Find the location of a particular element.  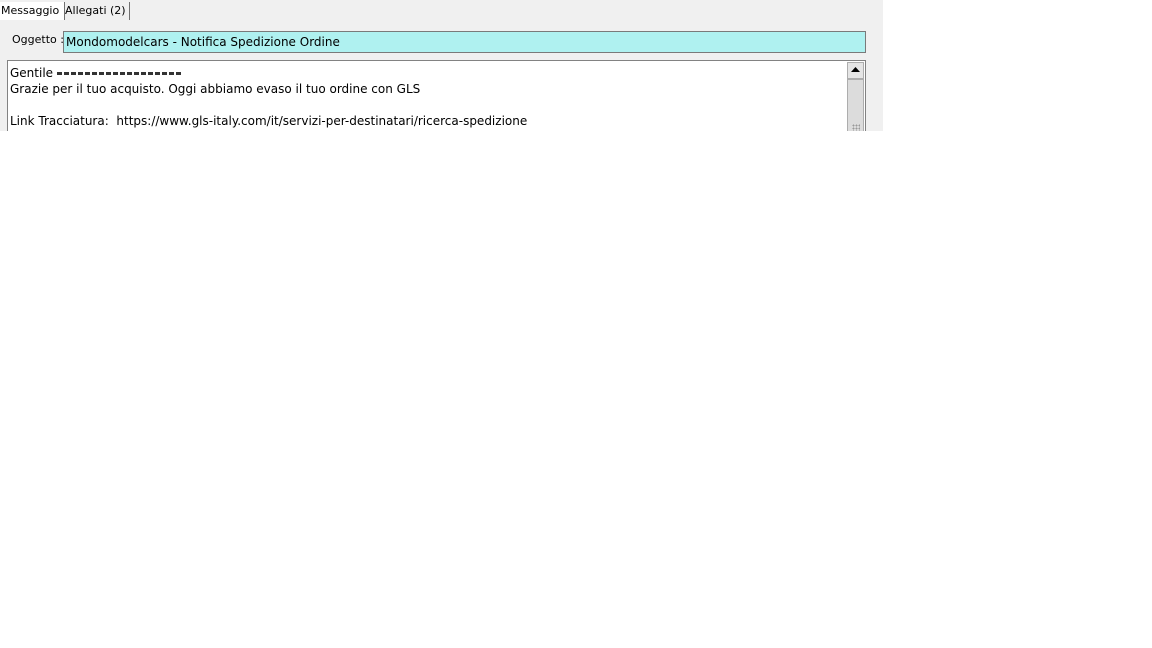

grip-icon is located at coordinates (856, 127).